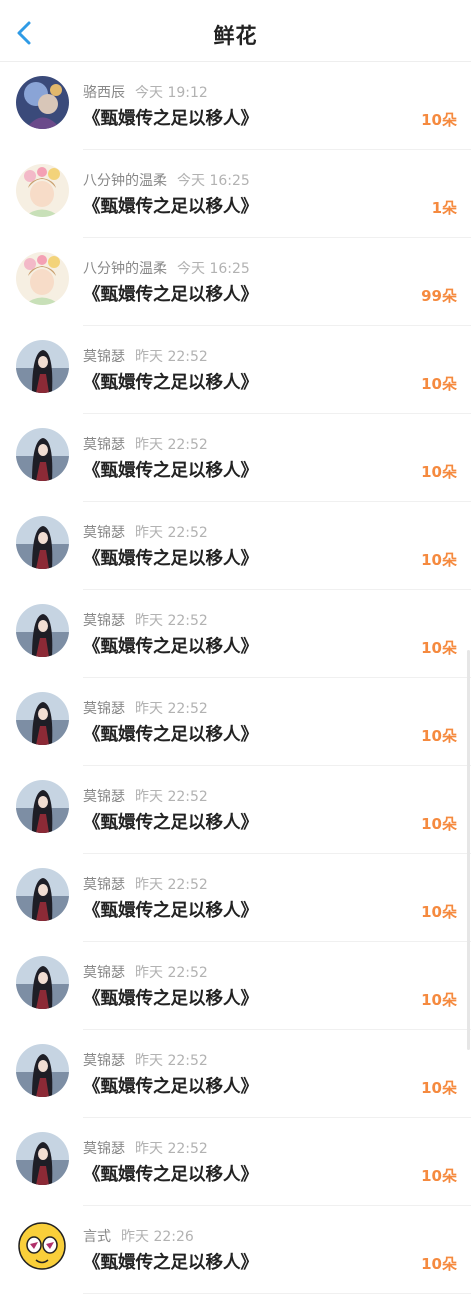 The height and width of the screenshot is (1294, 471). What do you see at coordinates (138, 1236) in the screenshot?
I see `item-meta: 言式 昨天 22:26` at bounding box center [138, 1236].